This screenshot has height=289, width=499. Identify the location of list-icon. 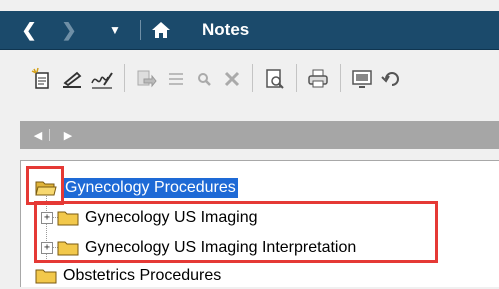
(176, 79).